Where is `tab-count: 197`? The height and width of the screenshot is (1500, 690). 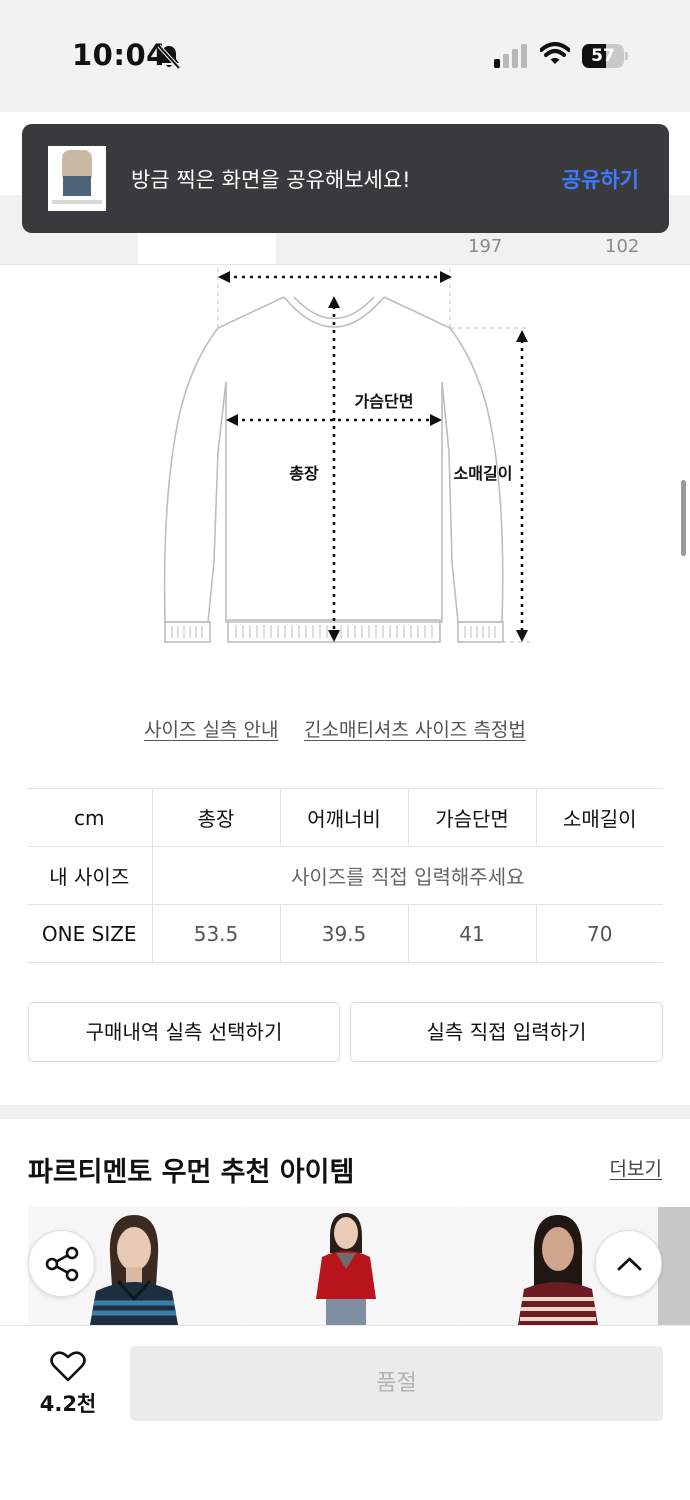
tab-count: 197 is located at coordinates (485, 246).